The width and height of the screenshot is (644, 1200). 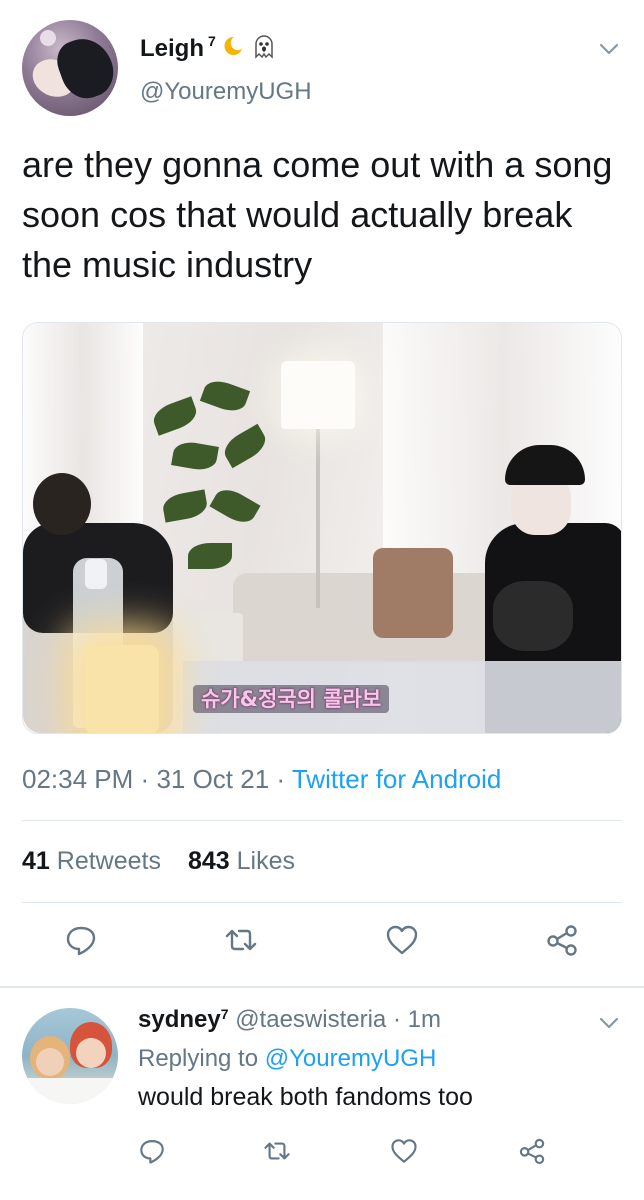 What do you see at coordinates (241, 861) in the screenshot?
I see `likes-stat: 843 Likes` at bounding box center [241, 861].